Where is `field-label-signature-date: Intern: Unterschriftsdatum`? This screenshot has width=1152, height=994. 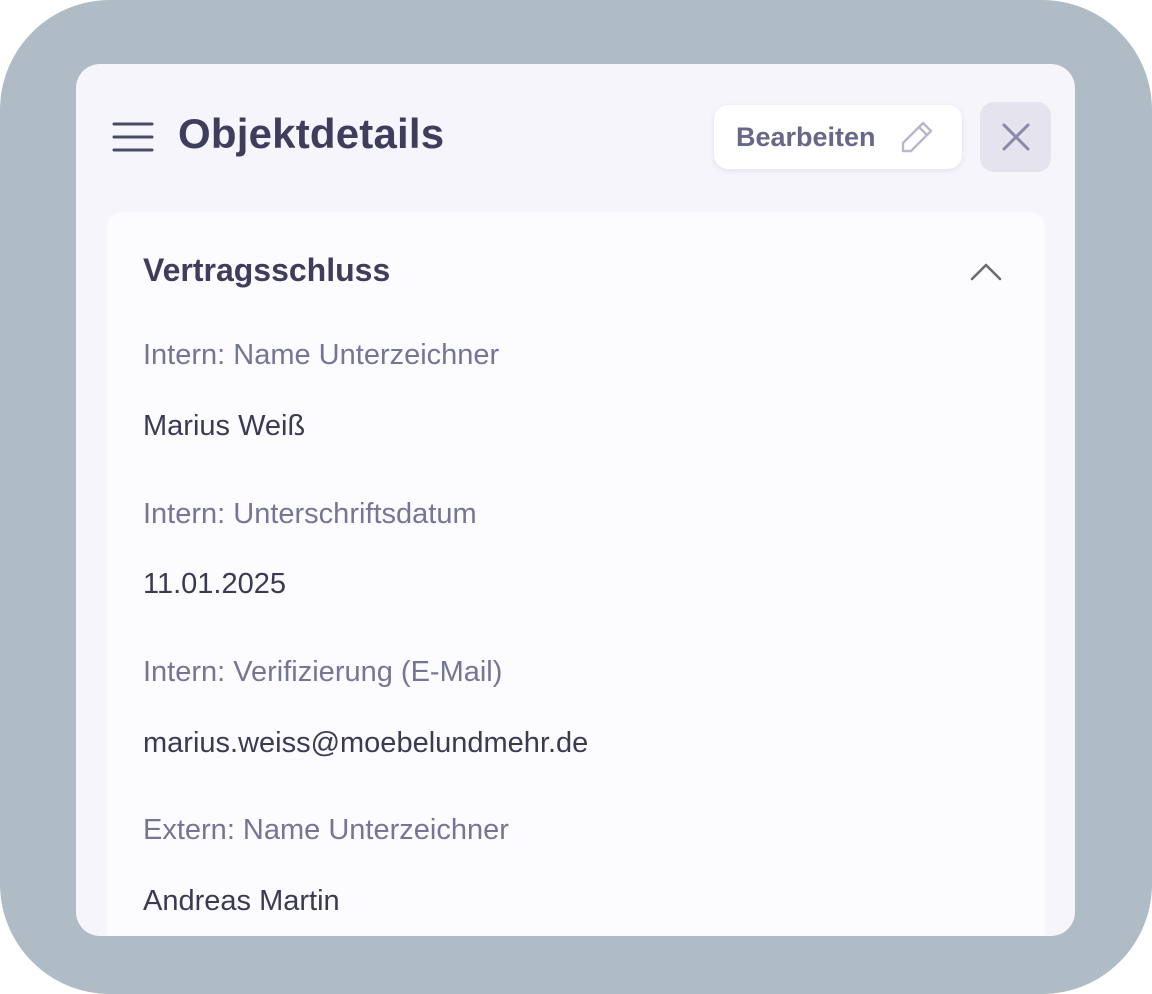 field-label-signature-date: Intern: Unterschriftsdatum is located at coordinates (310, 514).